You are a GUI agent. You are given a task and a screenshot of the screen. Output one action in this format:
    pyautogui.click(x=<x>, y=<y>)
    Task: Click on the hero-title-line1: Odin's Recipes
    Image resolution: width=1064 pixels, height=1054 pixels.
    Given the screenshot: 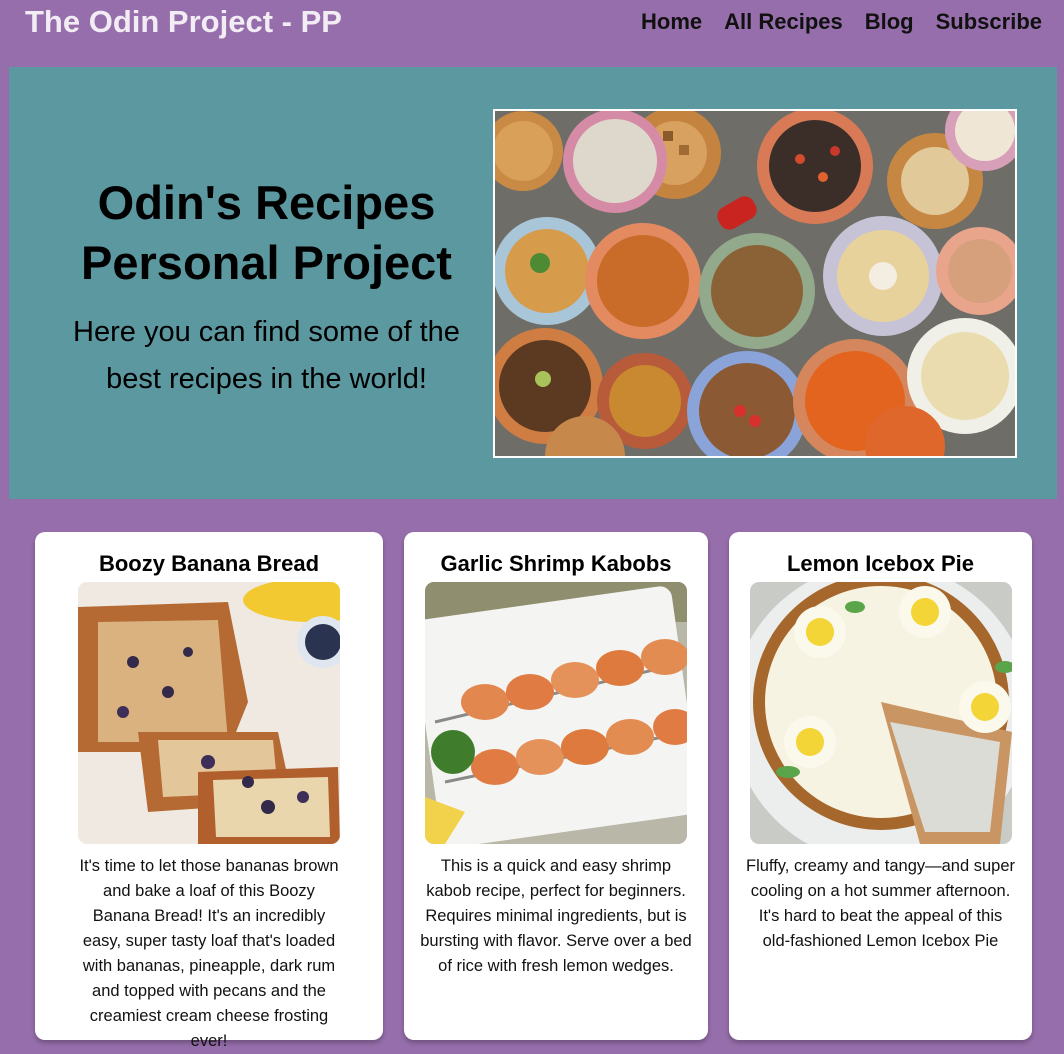 What is the action you would take?
    pyautogui.click(x=266, y=202)
    